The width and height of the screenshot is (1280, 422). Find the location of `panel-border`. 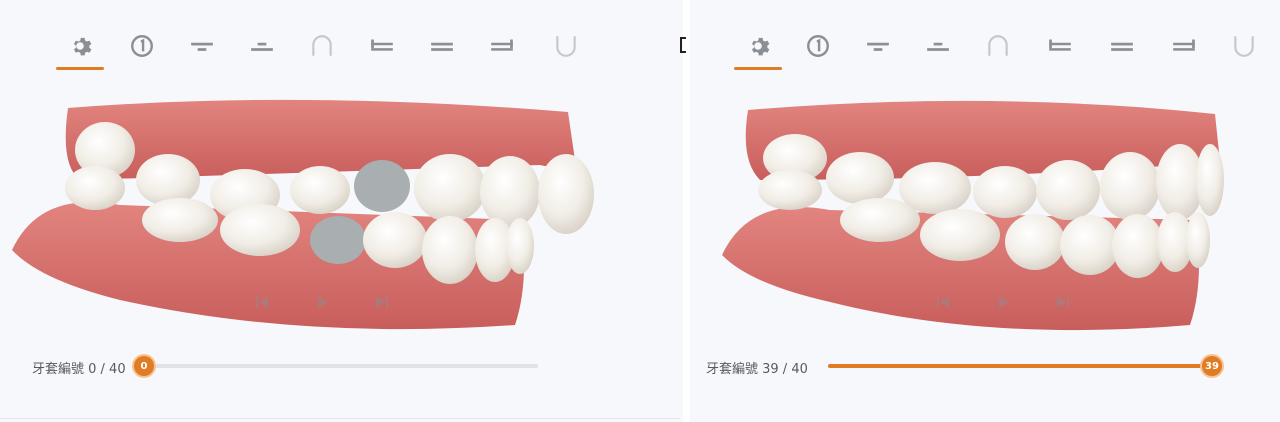

panel-border is located at coordinates (340, 418).